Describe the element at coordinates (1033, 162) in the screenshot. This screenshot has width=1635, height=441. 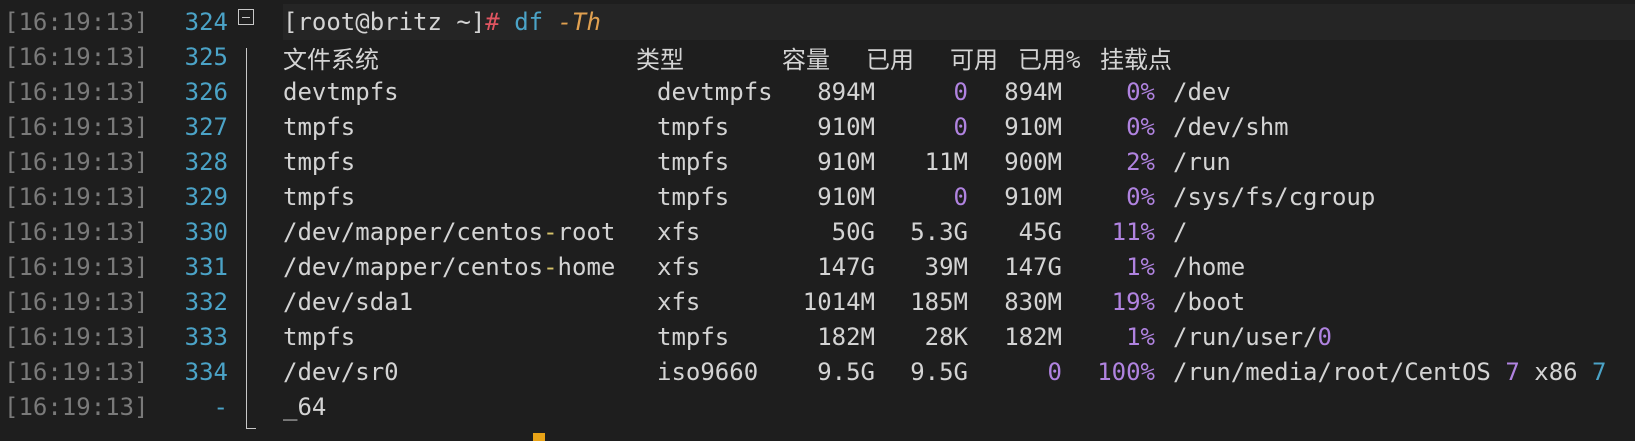
I see `cell-avail: 900M` at that location.